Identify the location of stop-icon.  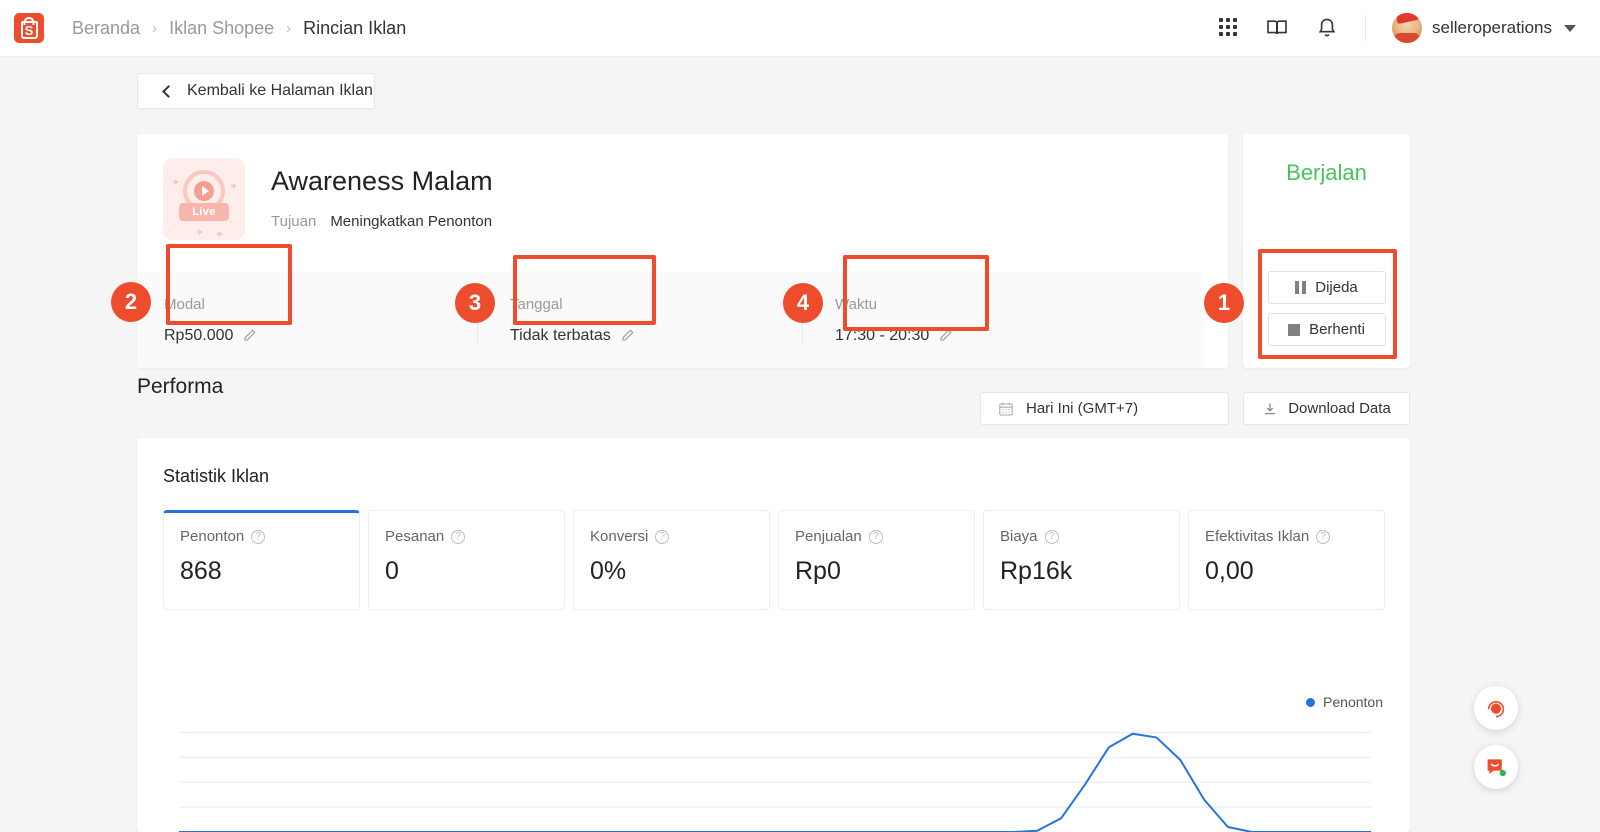
(1294, 329).